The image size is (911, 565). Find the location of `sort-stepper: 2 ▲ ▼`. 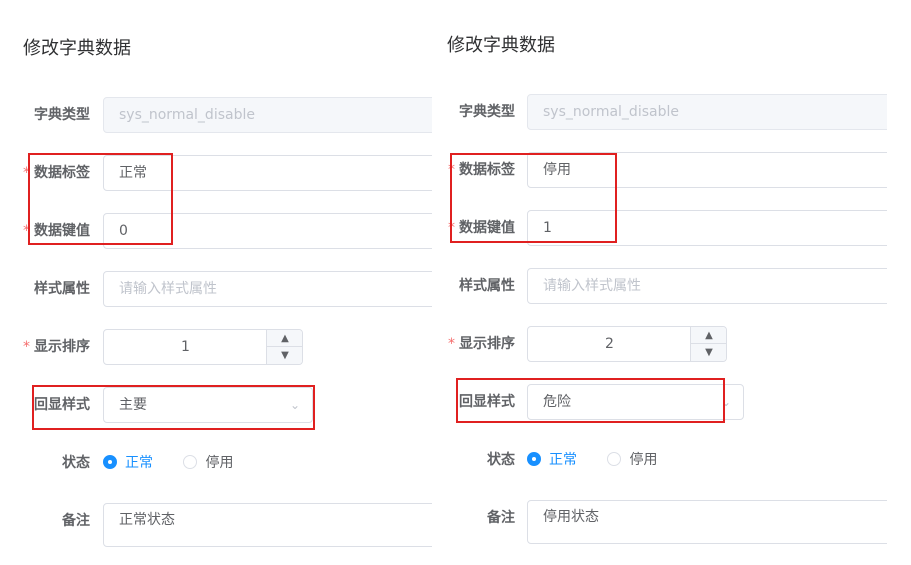

sort-stepper: 2 ▲ ▼ is located at coordinates (627, 344).